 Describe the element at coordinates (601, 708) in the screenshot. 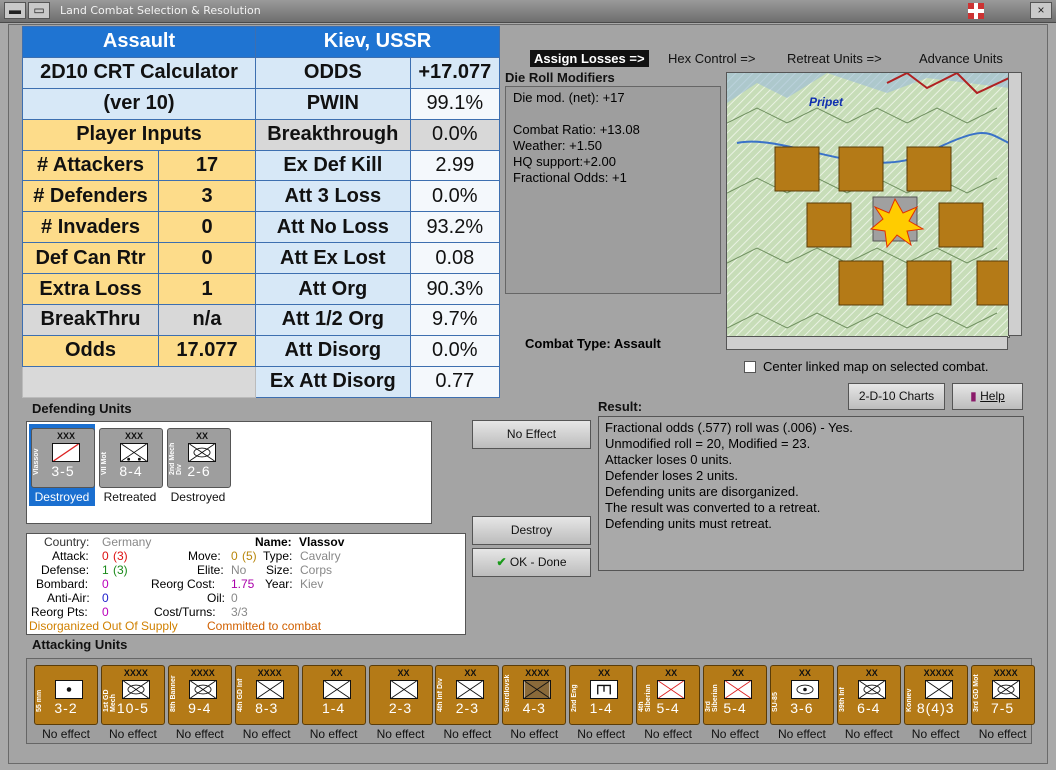

I see `unit-strength: 1-4` at that location.